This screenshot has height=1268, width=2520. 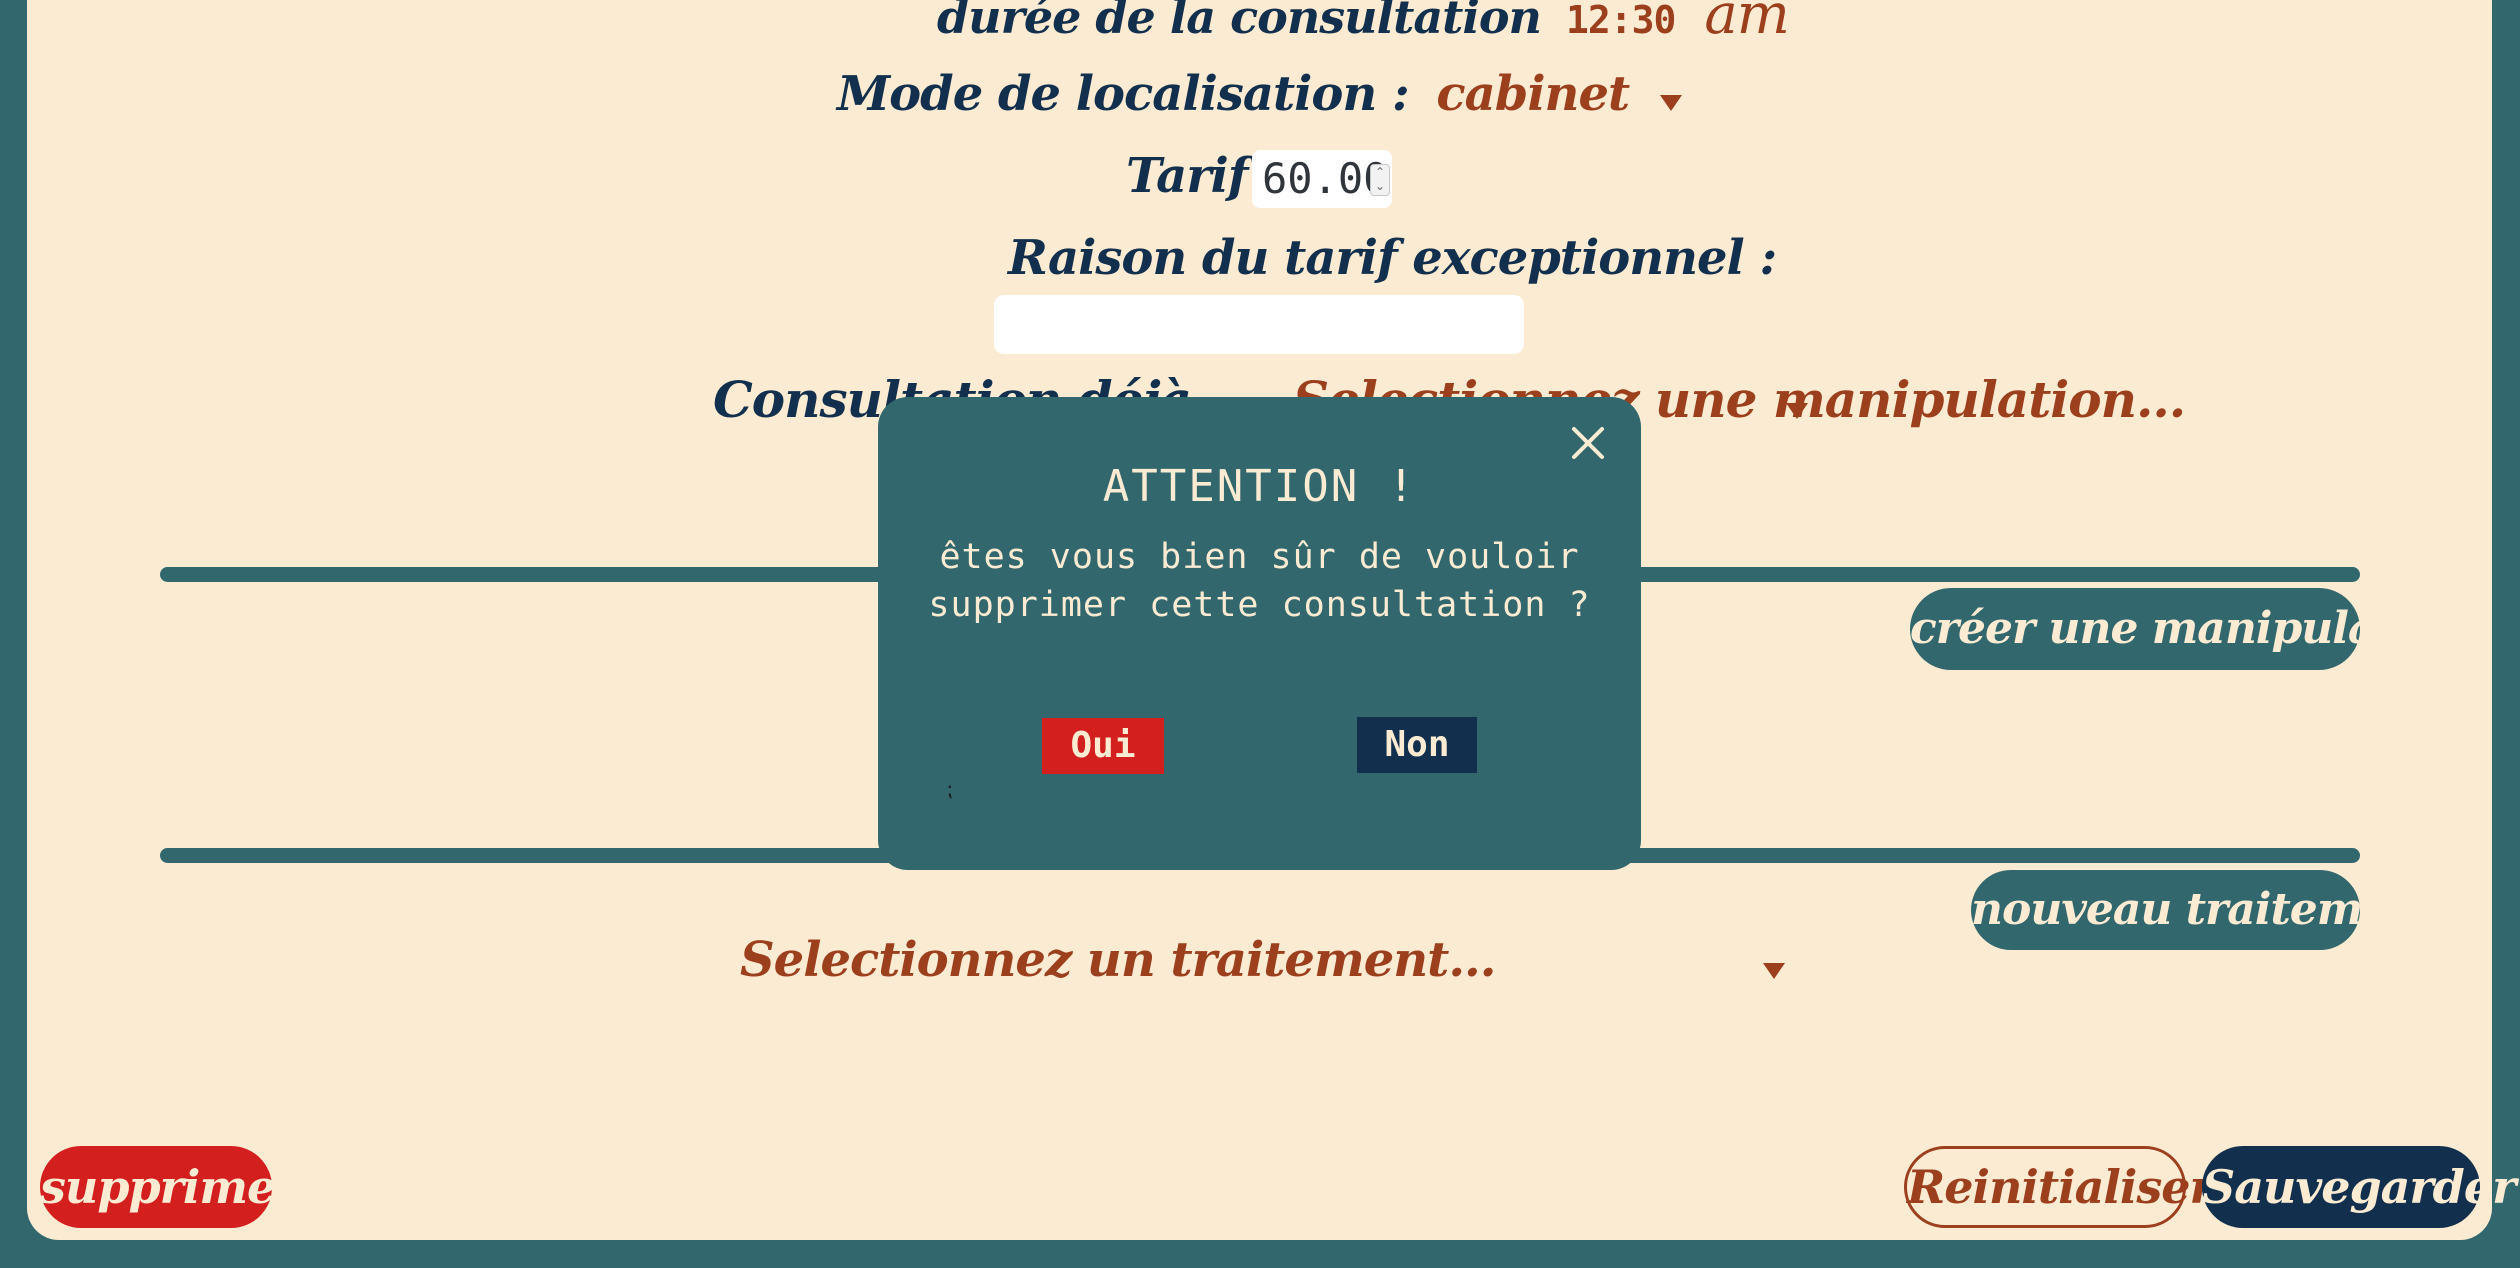 I want to click on duree-time-input: 12:30, so click(x=1621, y=21).